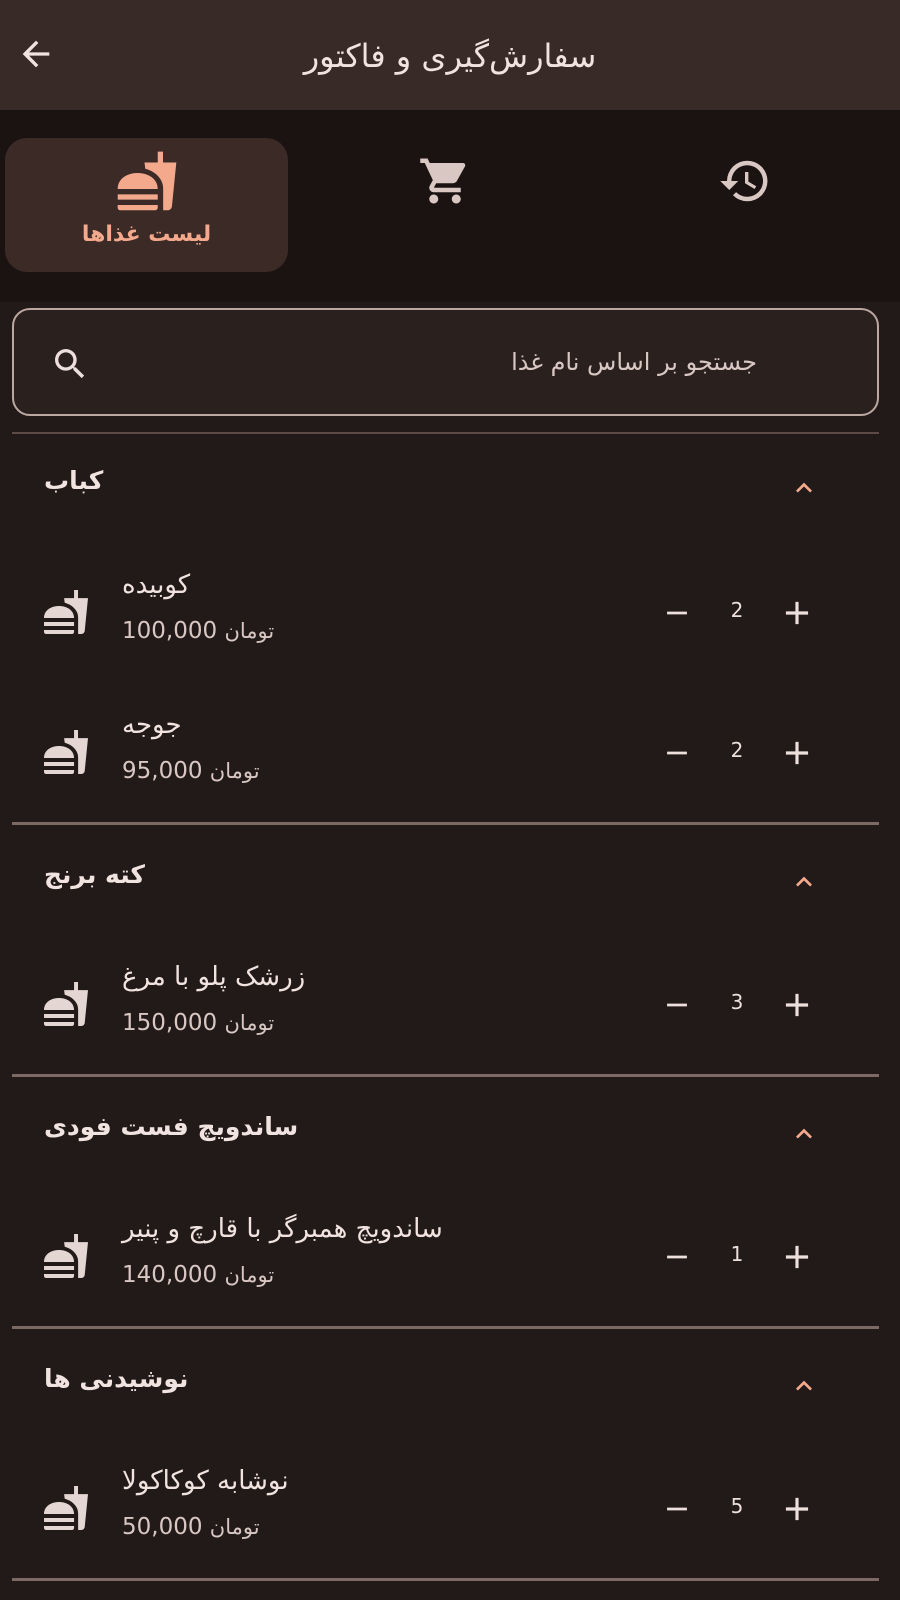  What do you see at coordinates (171, 1126) in the screenshot?
I see `section-title: ساندویچ فست فودی` at bounding box center [171, 1126].